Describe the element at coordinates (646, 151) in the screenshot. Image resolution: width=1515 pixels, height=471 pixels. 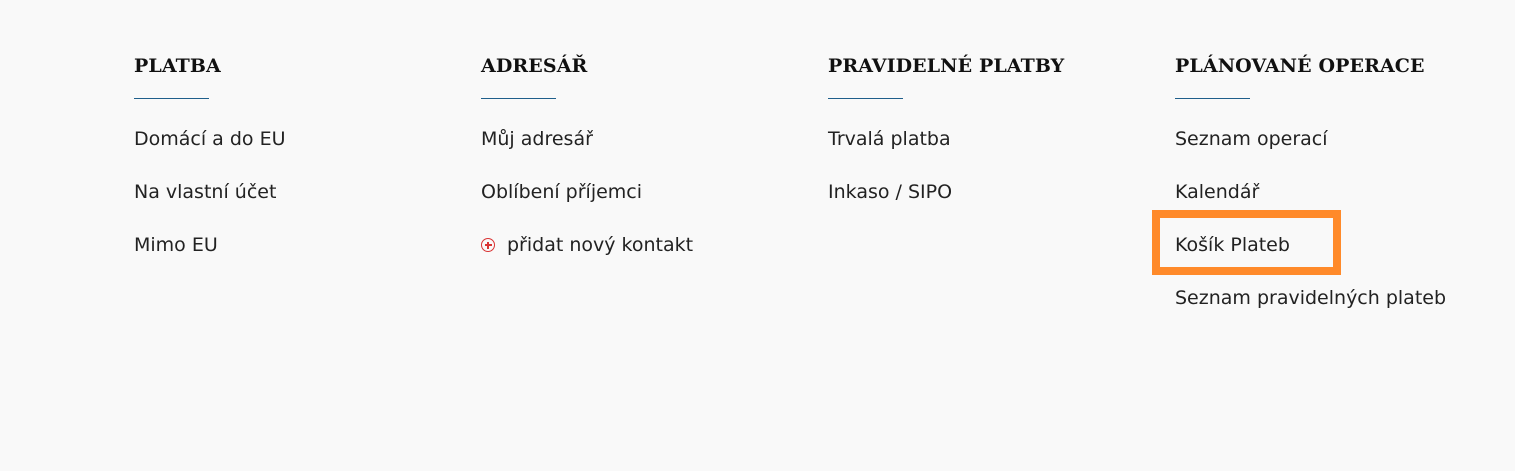
I see `menu-link-muj-adresar: Můj adresář` at that location.